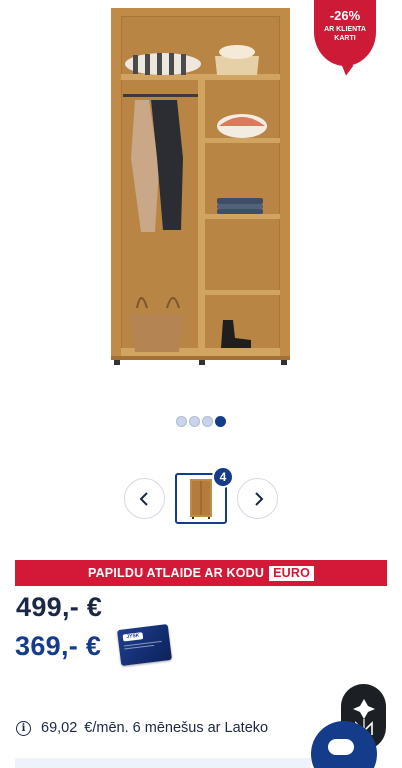 This screenshot has height=768, width=402. I want to click on chevron-left-icon, so click(143, 498).